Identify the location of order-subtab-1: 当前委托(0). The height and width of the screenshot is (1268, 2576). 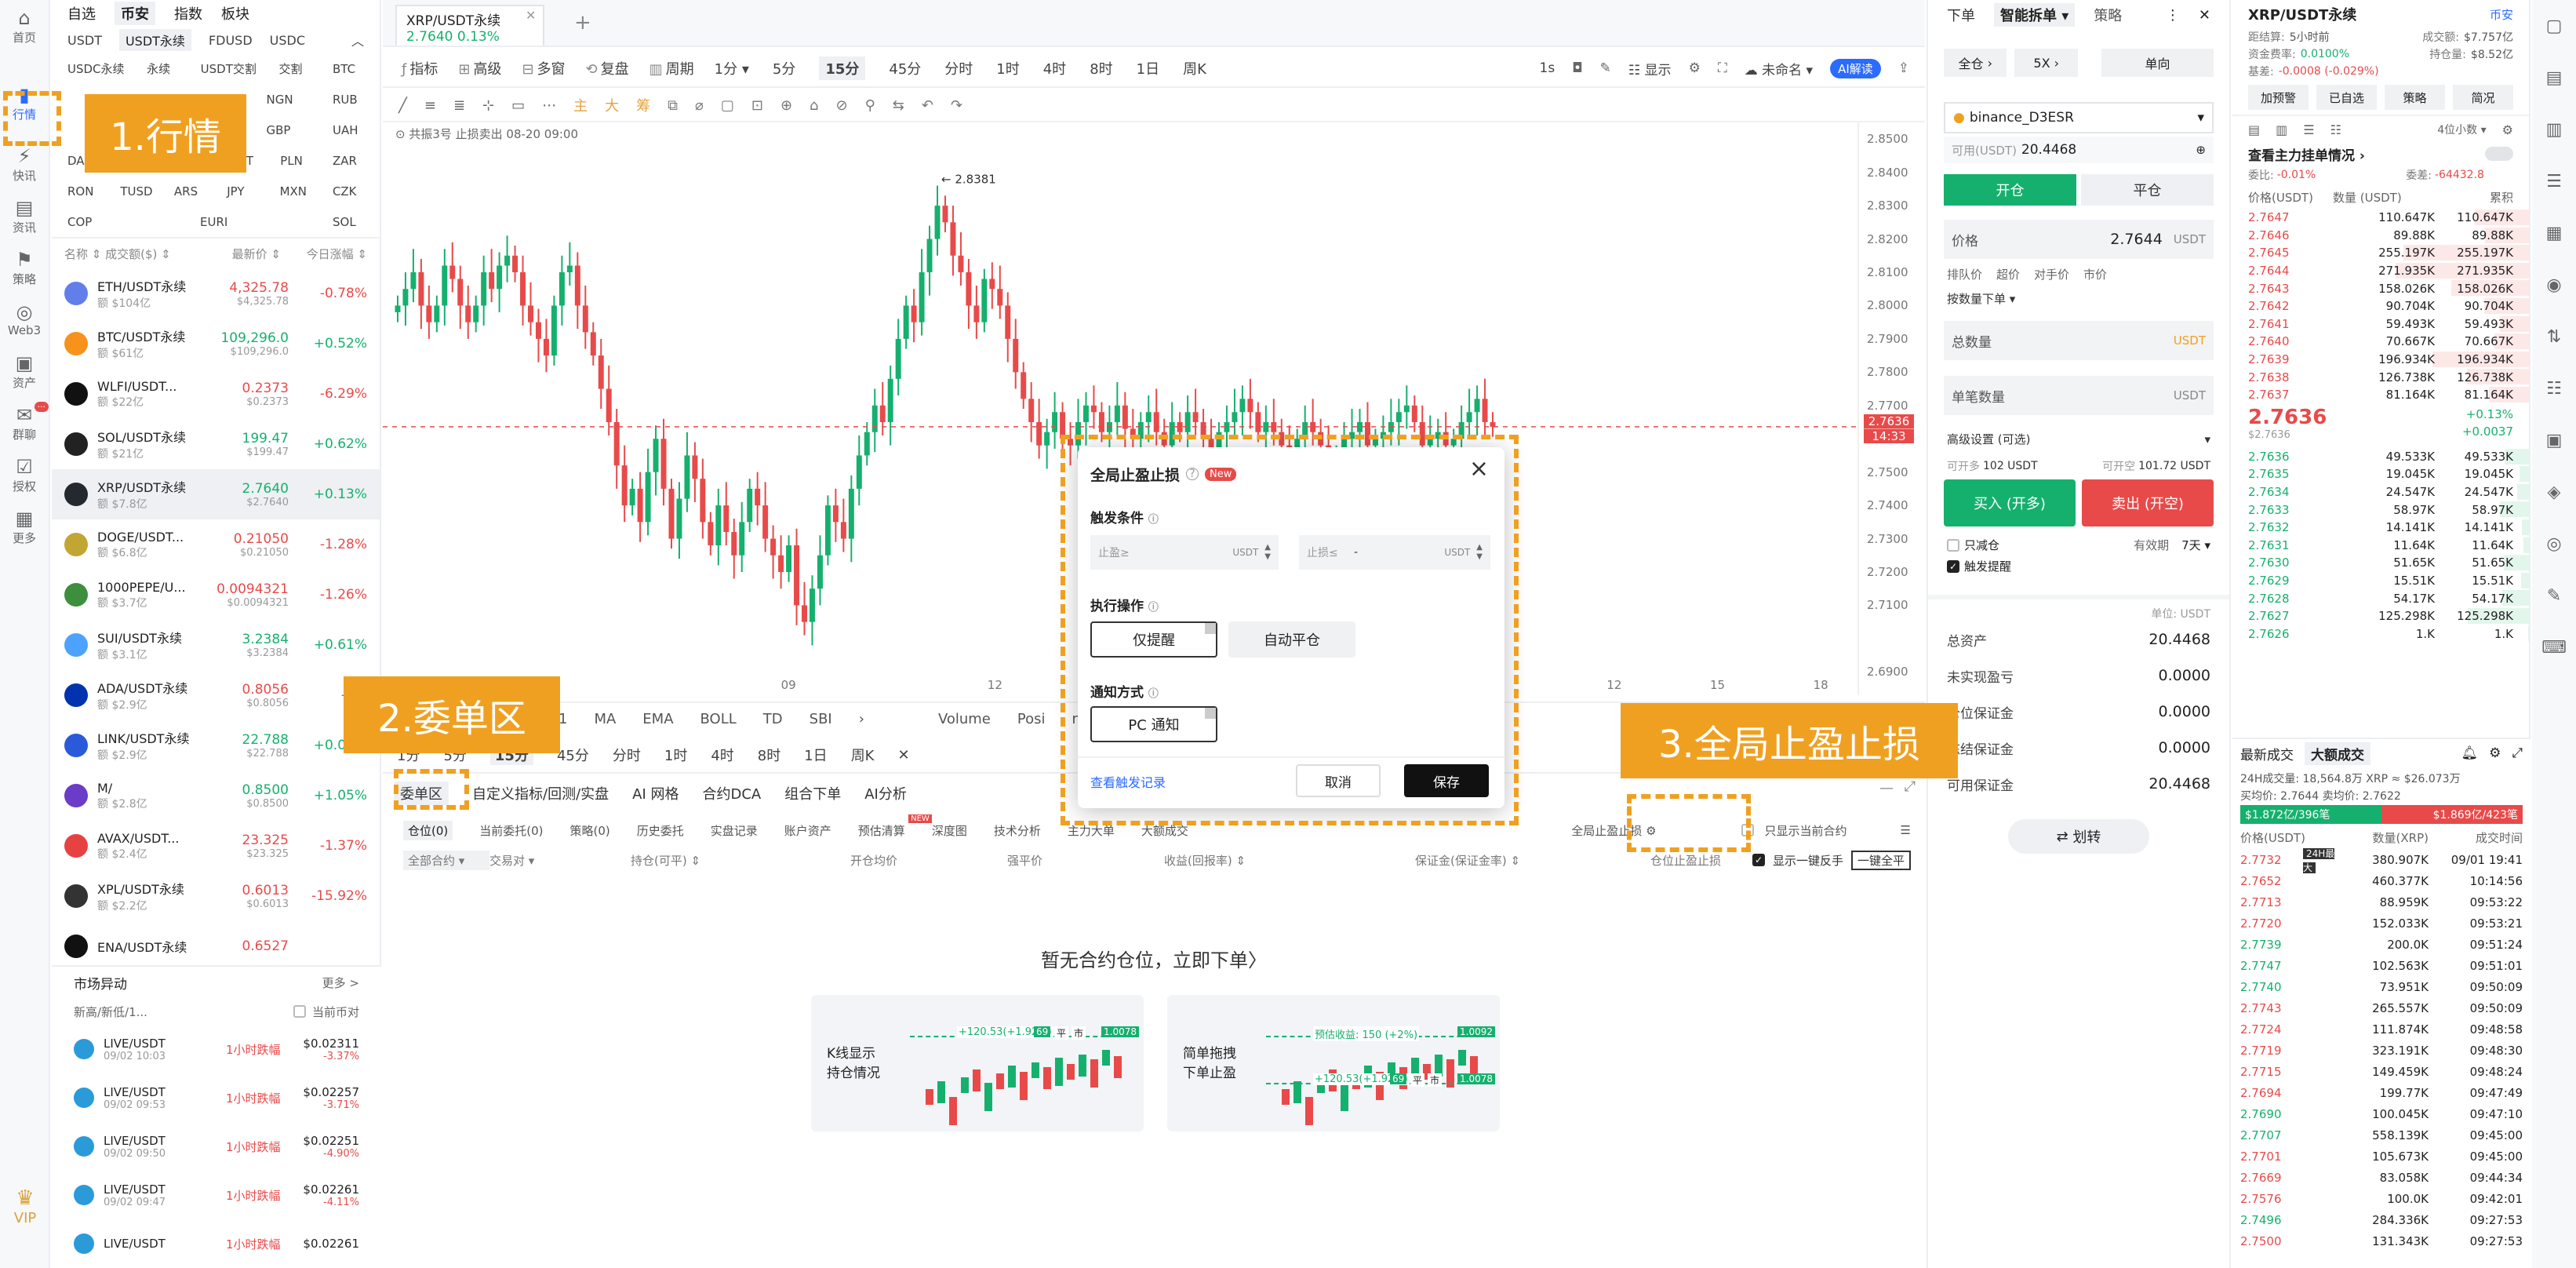
(511, 830).